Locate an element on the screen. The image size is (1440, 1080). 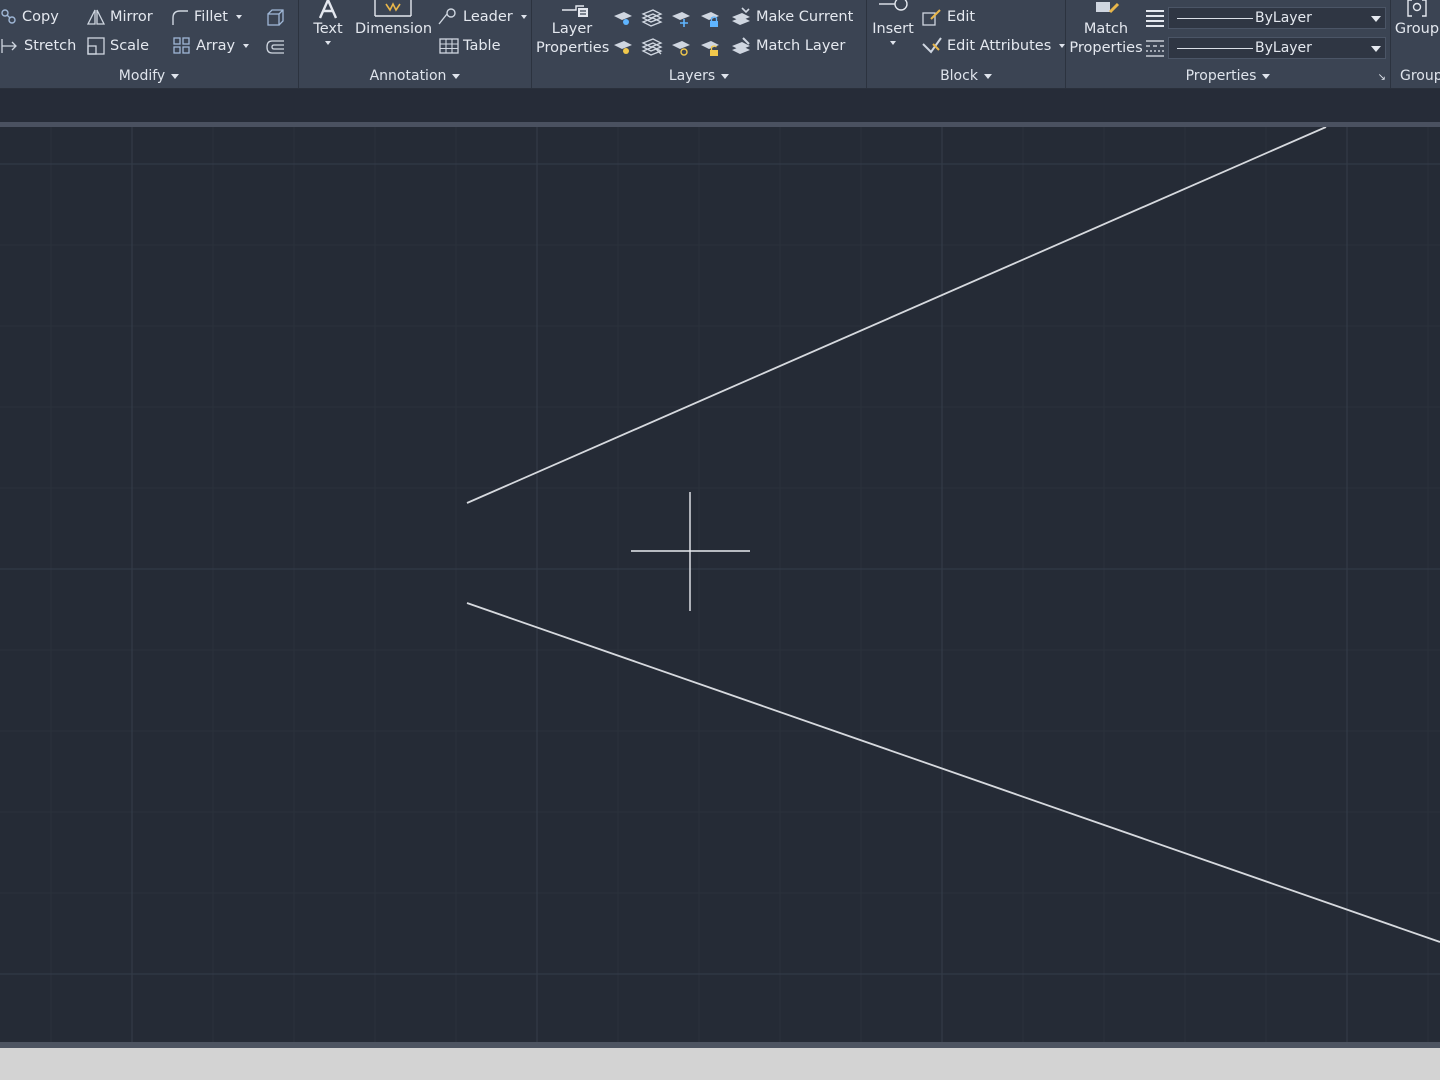
panel-block: Insert Edit Edit Attributes Block is located at coordinates (966, 44).